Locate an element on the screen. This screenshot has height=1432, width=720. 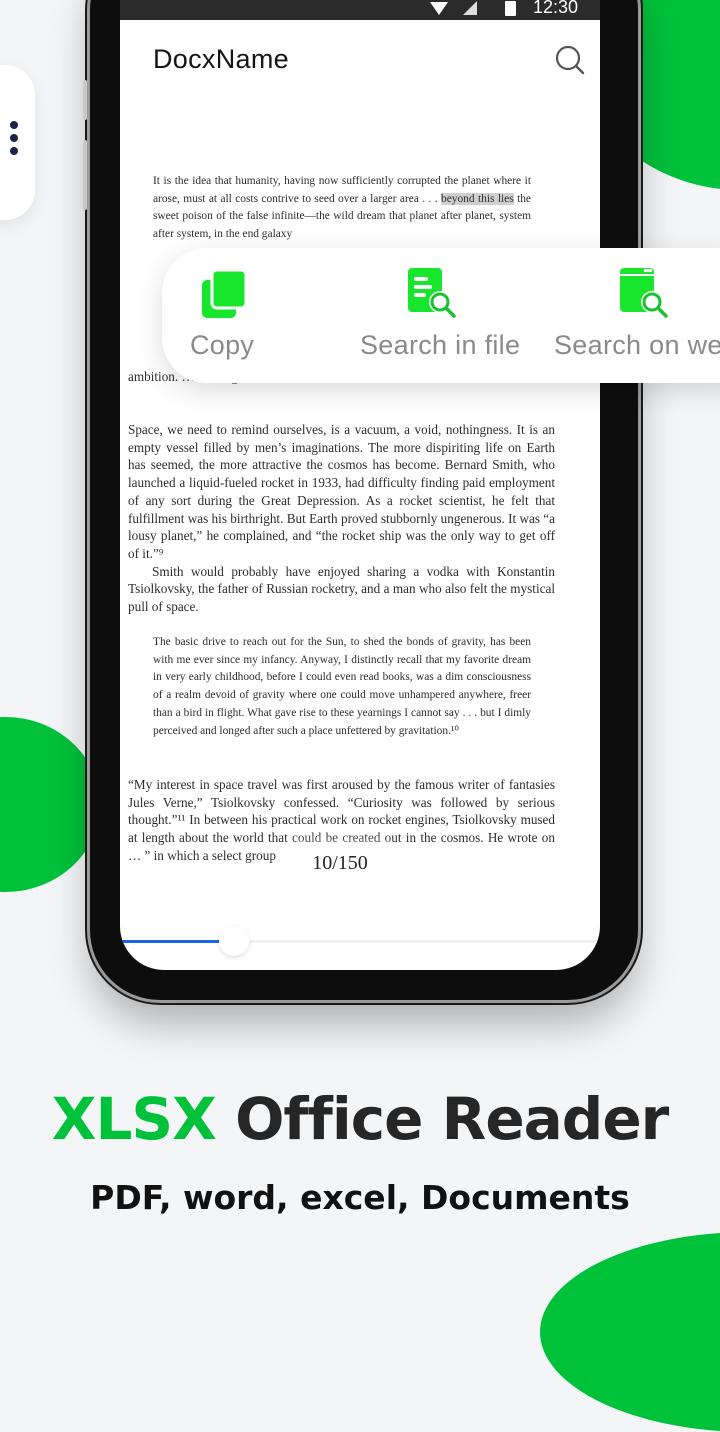
promo-headline: XLSX Office Reader is located at coordinates (360, 1119).